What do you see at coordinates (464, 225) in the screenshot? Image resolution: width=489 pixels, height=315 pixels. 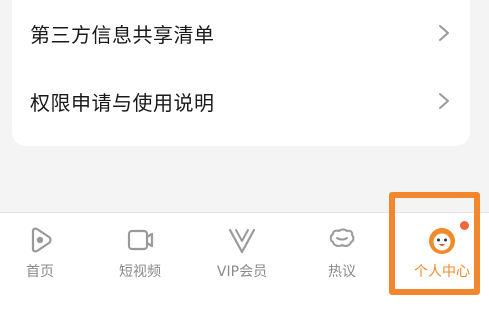 I see `notification-dot` at bounding box center [464, 225].